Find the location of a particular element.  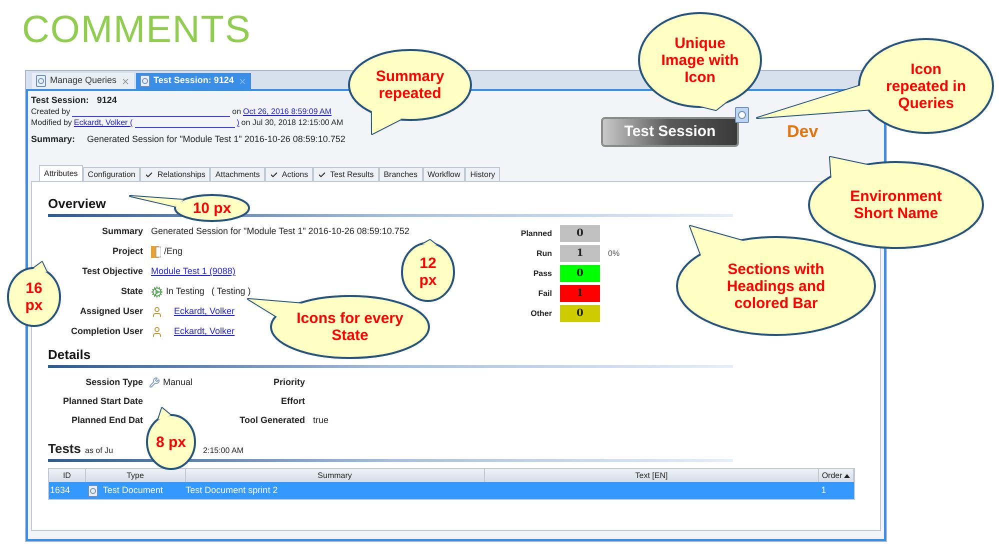

field-label: Assigned User is located at coordinates (110, 311).